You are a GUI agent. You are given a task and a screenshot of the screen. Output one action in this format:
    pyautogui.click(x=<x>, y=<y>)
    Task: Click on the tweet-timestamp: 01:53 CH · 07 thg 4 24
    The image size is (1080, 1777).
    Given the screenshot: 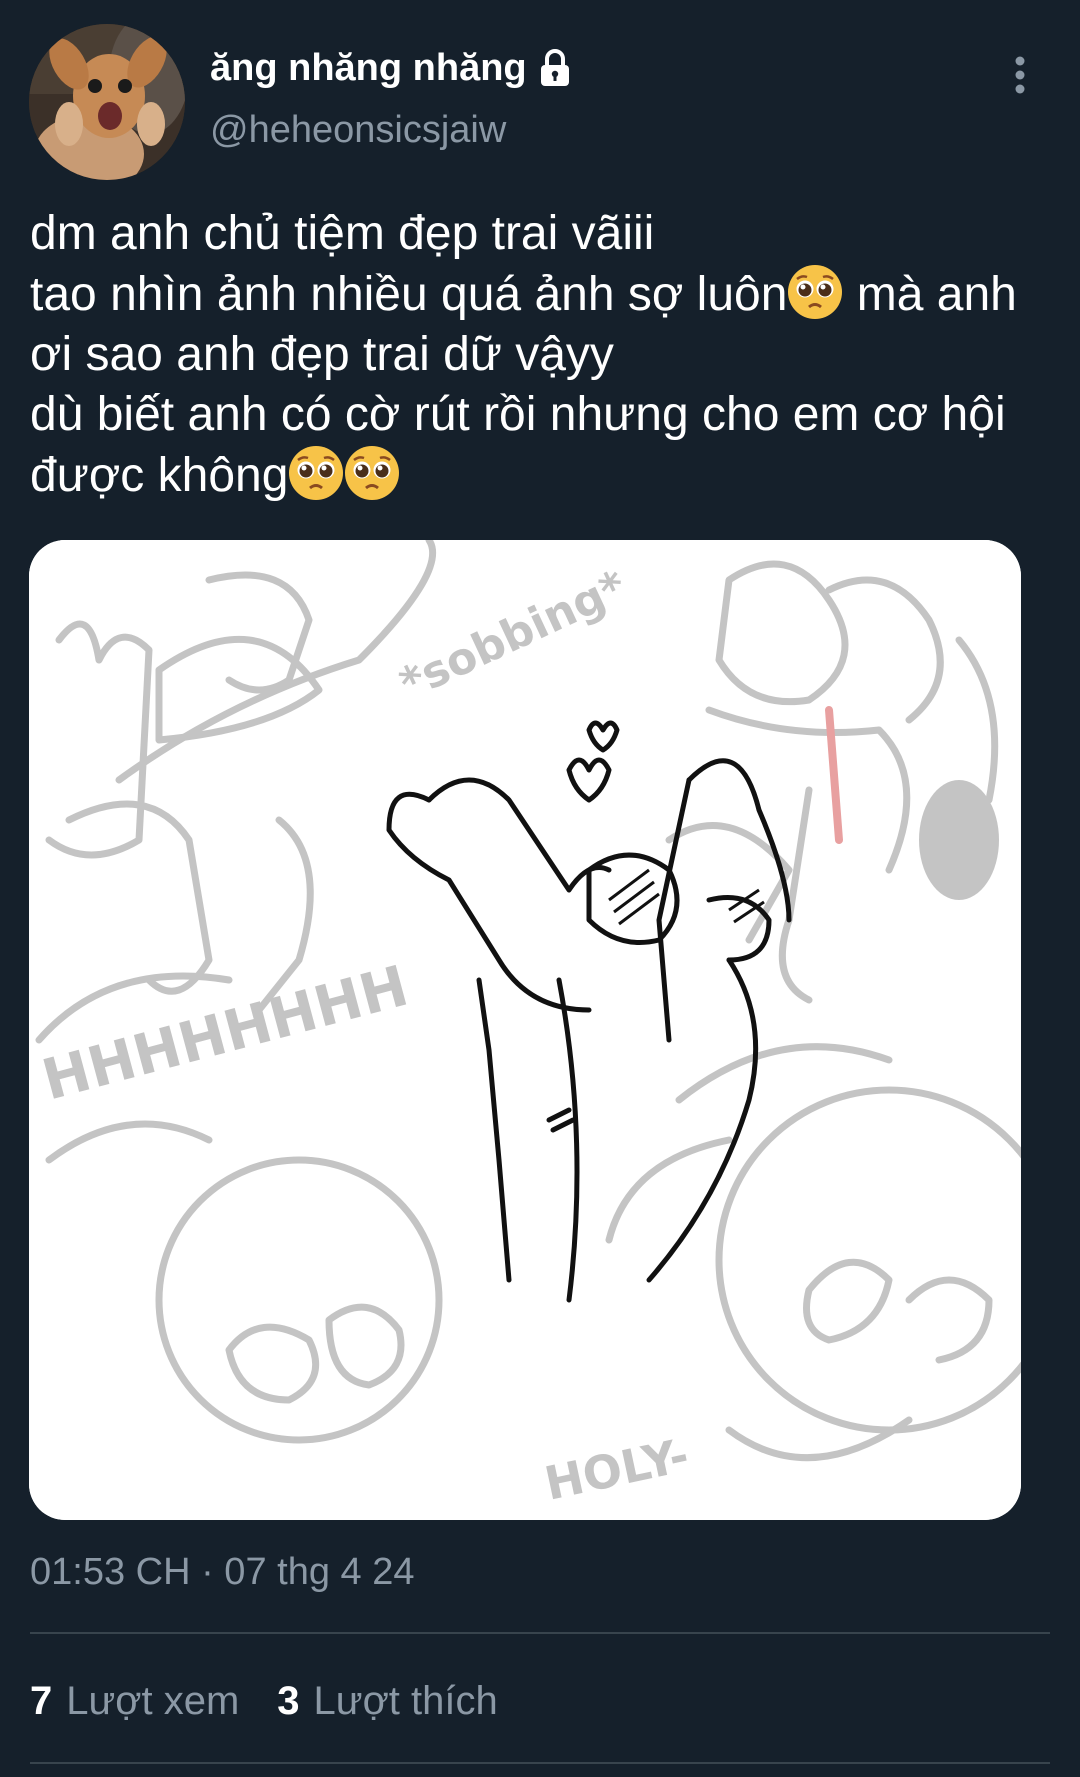 What is the action you would take?
    pyautogui.click(x=222, y=1572)
    